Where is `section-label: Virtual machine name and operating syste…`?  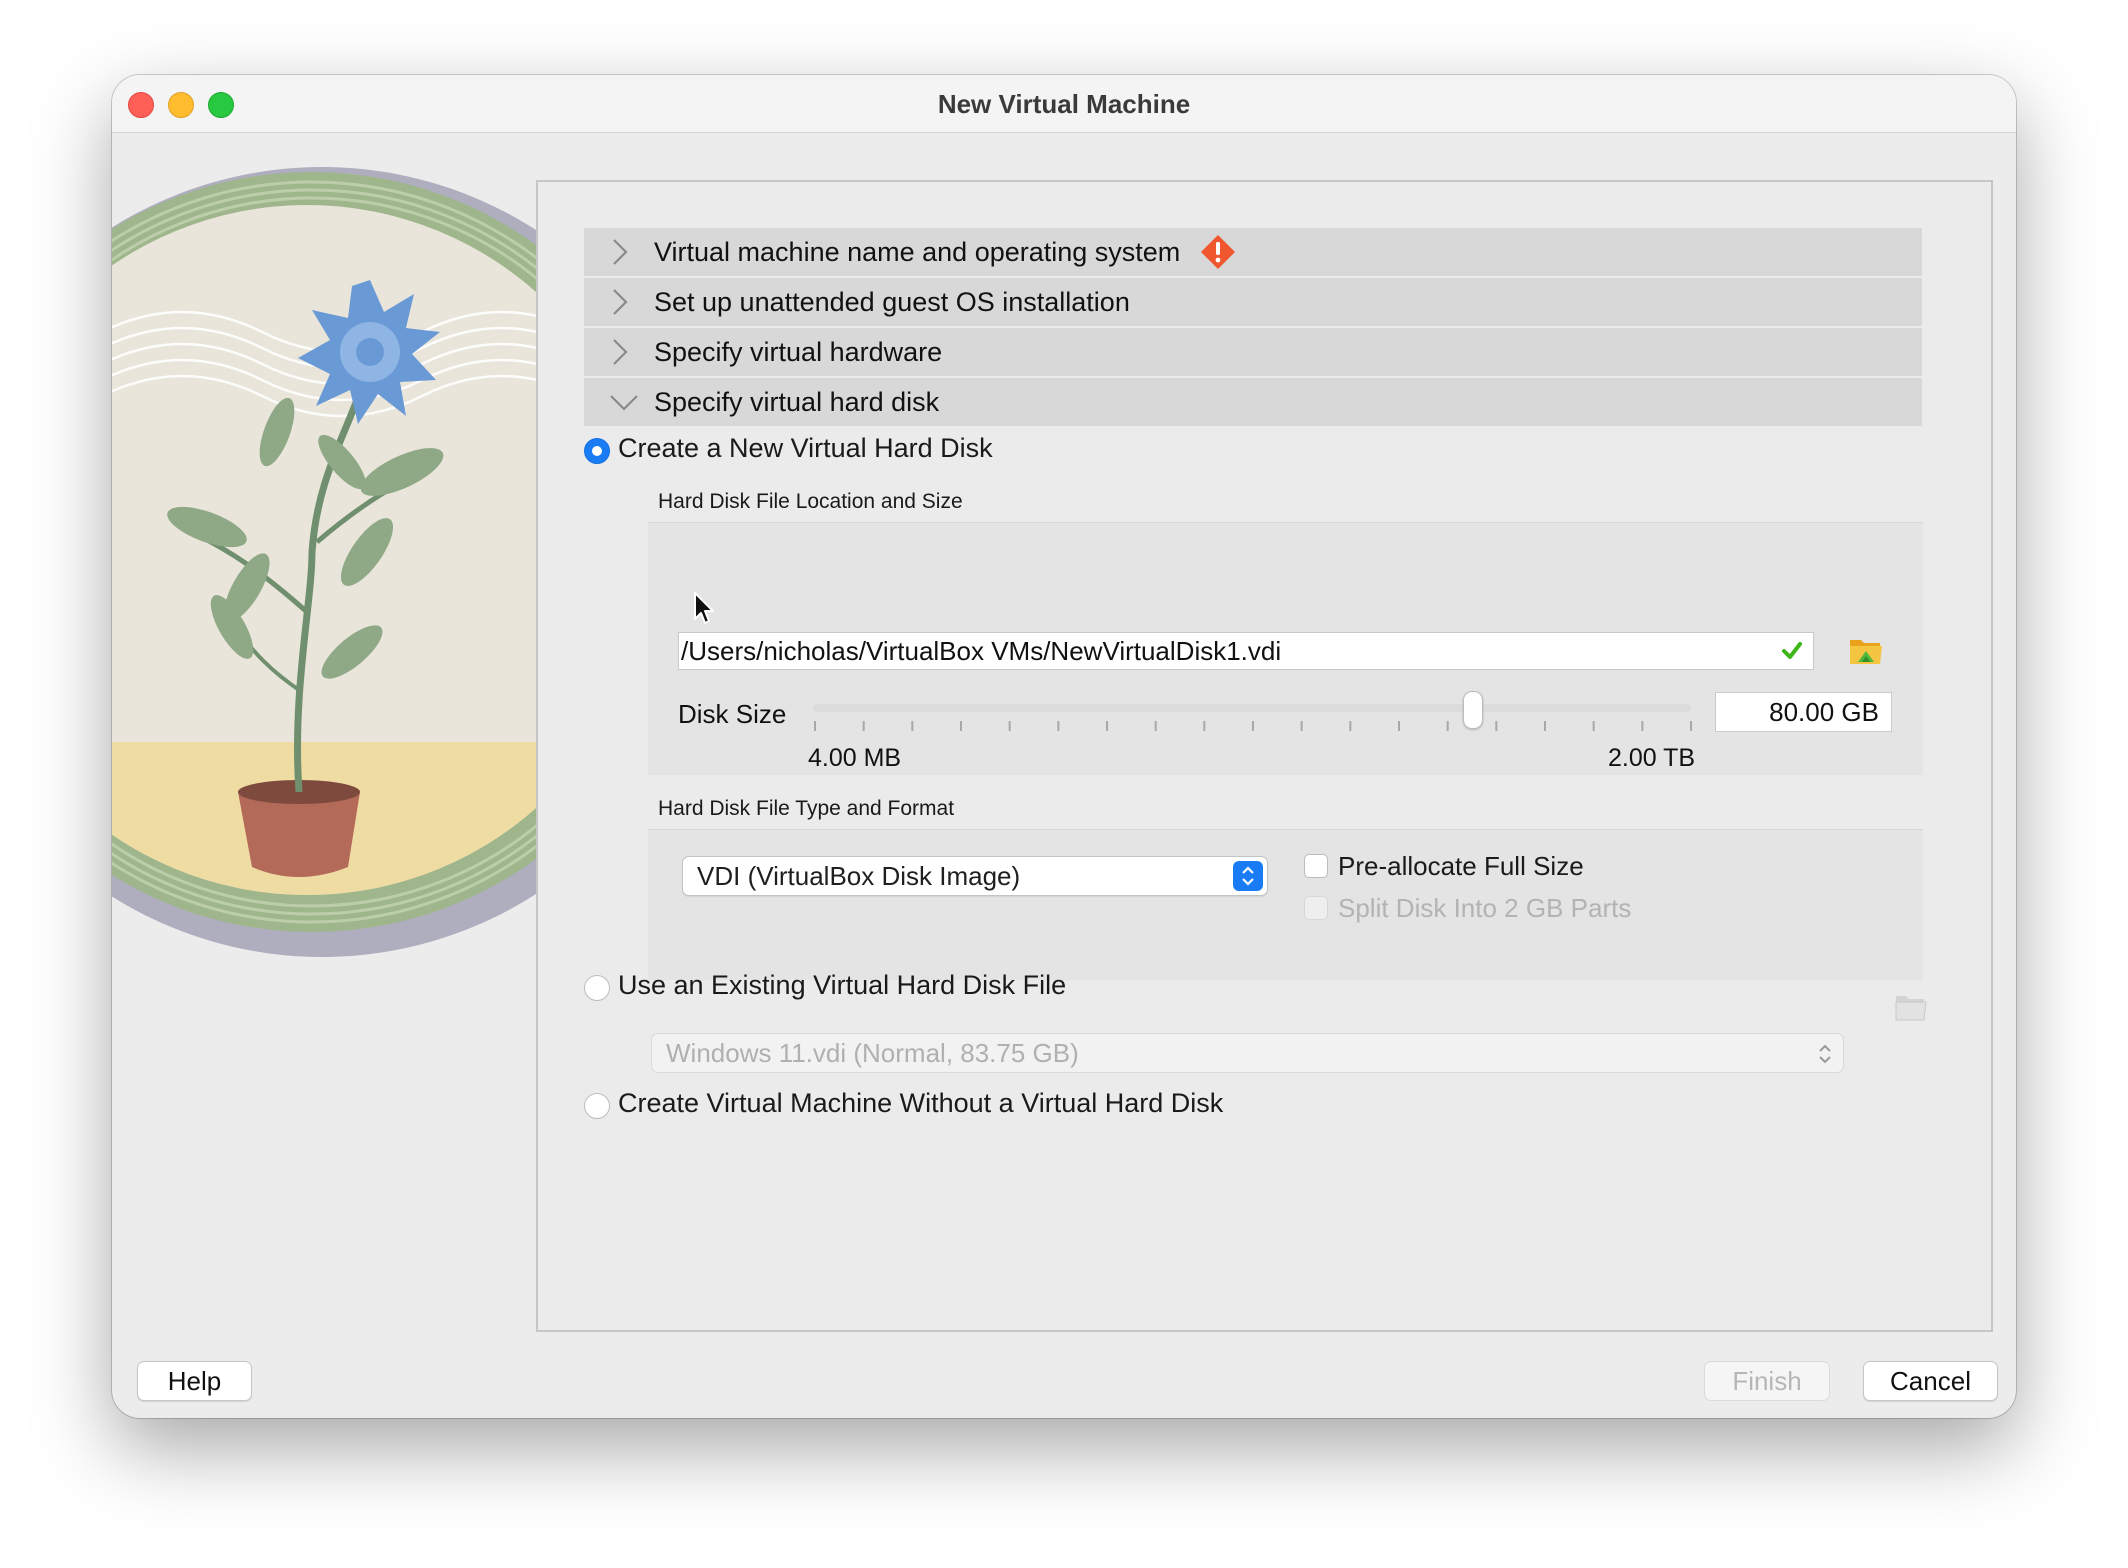
section-label: Virtual machine name and operating syste… is located at coordinates (917, 251).